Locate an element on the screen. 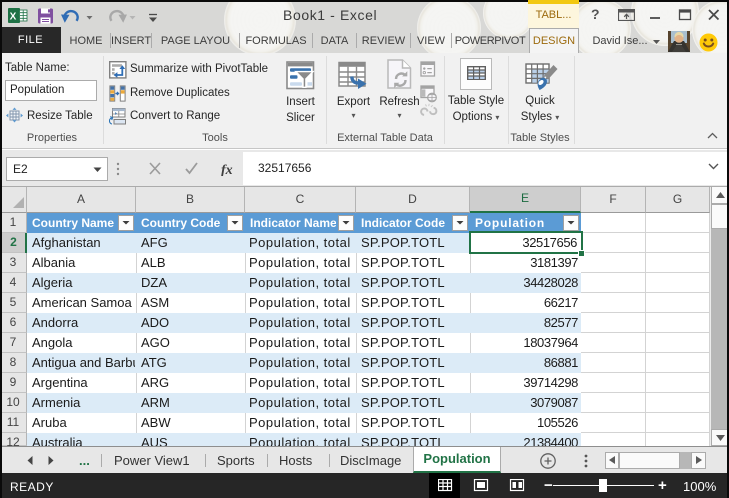 Image resolution: width=729 pixels, height=498 pixels. svg-text: X is located at coordinates (13, 17).